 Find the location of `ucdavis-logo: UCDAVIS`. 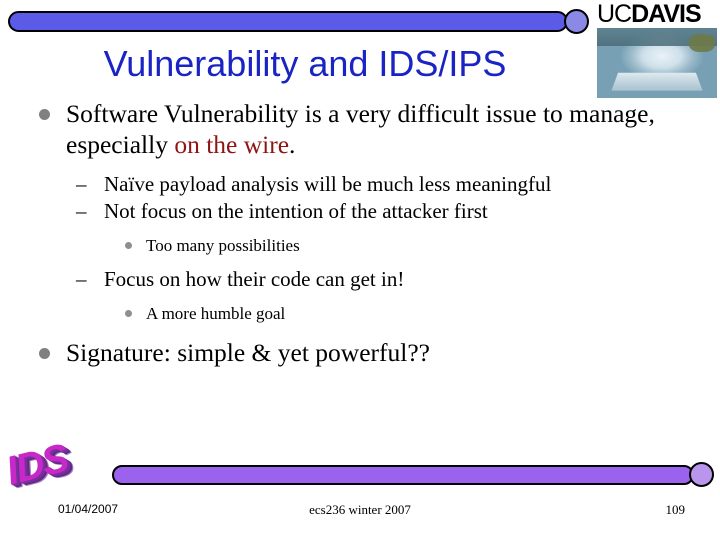

ucdavis-logo: UCDAVIS is located at coordinates (658, 50).